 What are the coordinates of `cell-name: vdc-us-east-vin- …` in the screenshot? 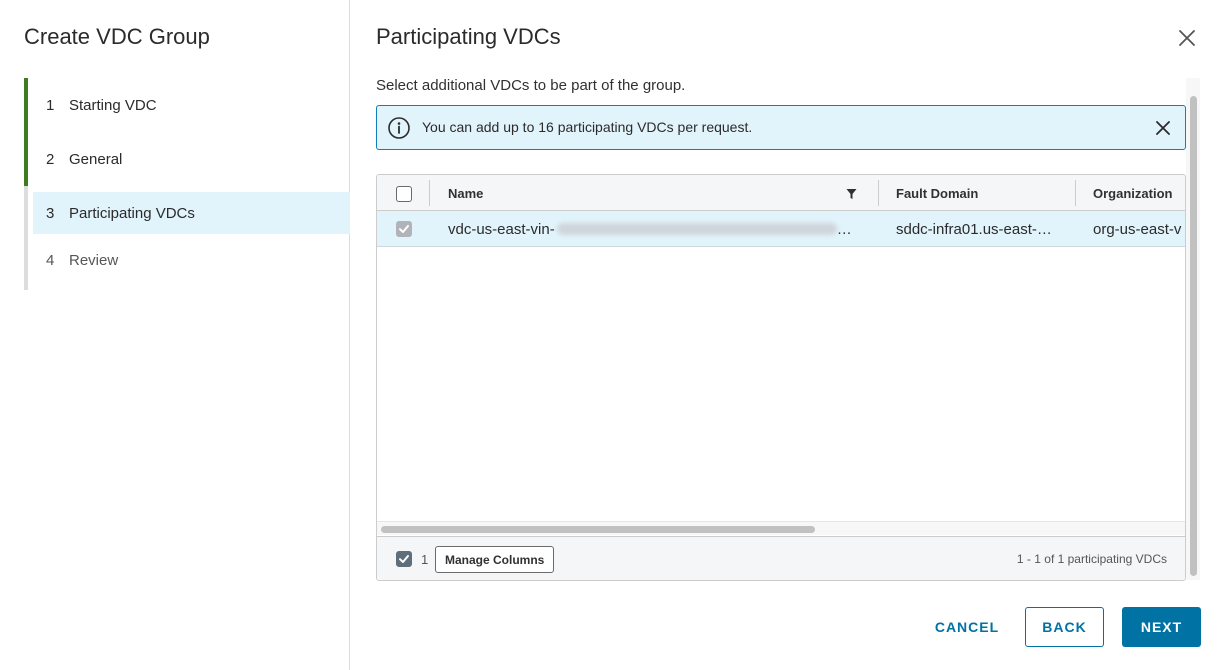 It's located at (653, 229).